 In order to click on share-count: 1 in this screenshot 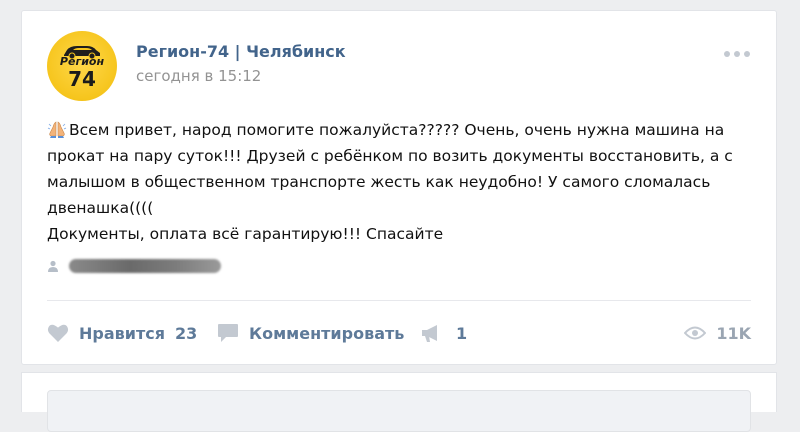, I will do `click(462, 333)`.